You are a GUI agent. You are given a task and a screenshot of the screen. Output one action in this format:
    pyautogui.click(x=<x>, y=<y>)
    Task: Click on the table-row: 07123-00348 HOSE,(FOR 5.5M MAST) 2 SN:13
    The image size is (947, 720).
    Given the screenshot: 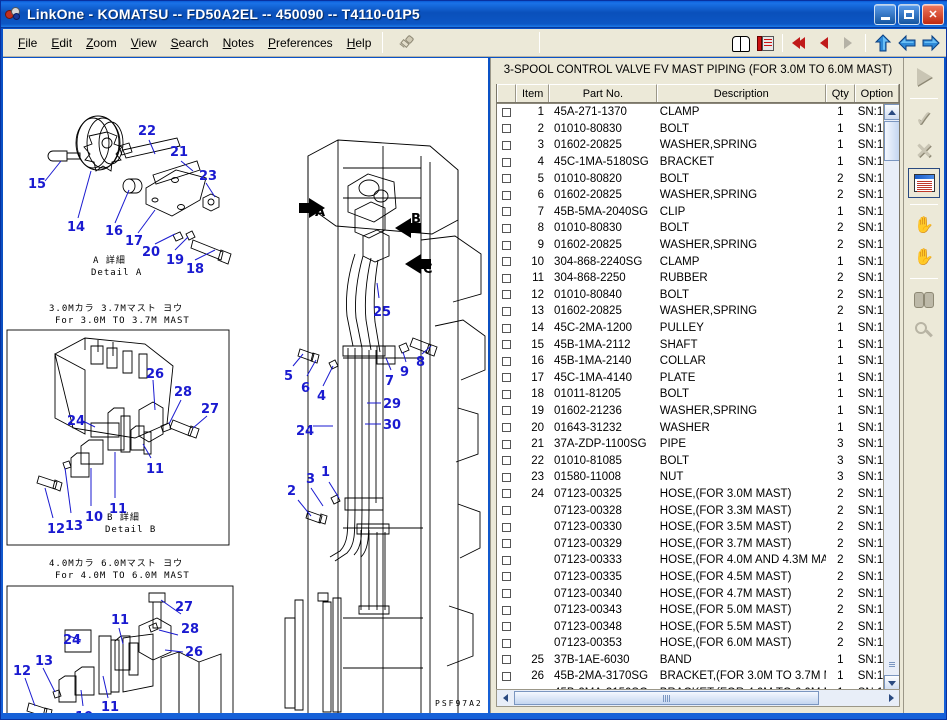 What is the action you would take?
    pyautogui.click(x=698, y=626)
    